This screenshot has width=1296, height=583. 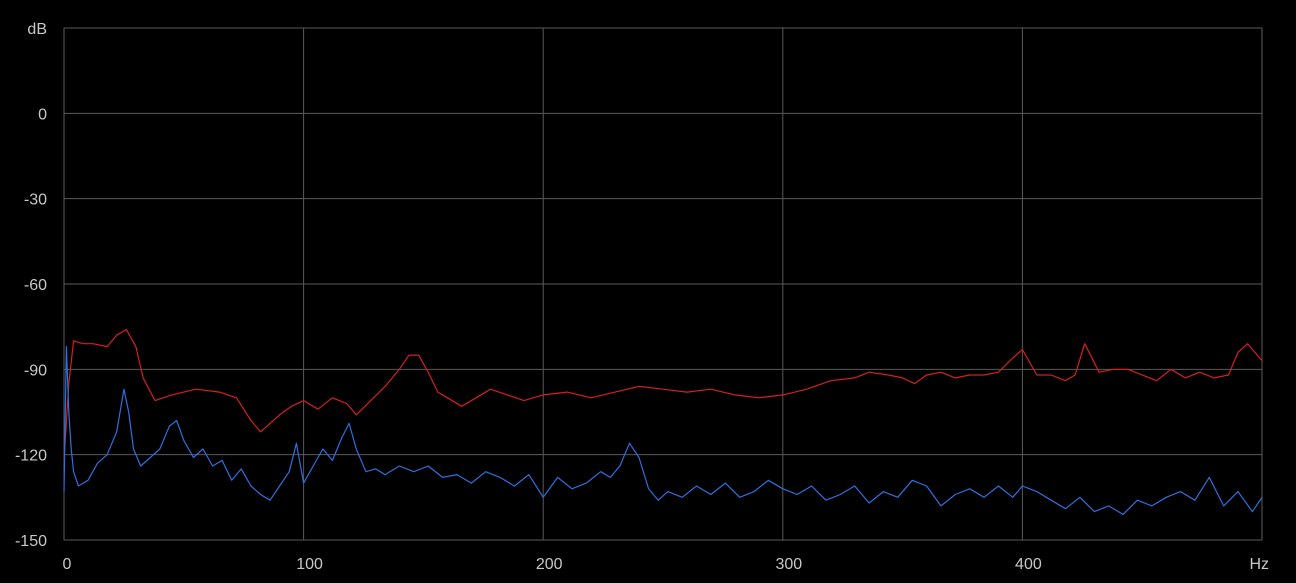 What do you see at coordinates (35, 370) in the screenshot?
I see `y-tick-label: -90` at bounding box center [35, 370].